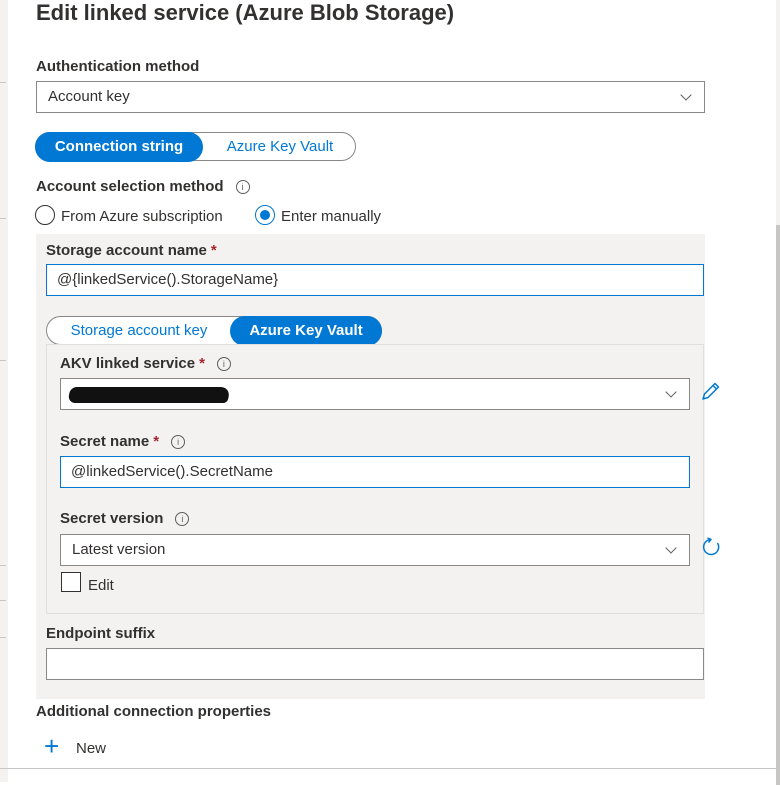 This screenshot has width=780, height=785. What do you see at coordinates (149, 395) in the screenshot?
I see `redacted-value` at bounding box center [149, 395].